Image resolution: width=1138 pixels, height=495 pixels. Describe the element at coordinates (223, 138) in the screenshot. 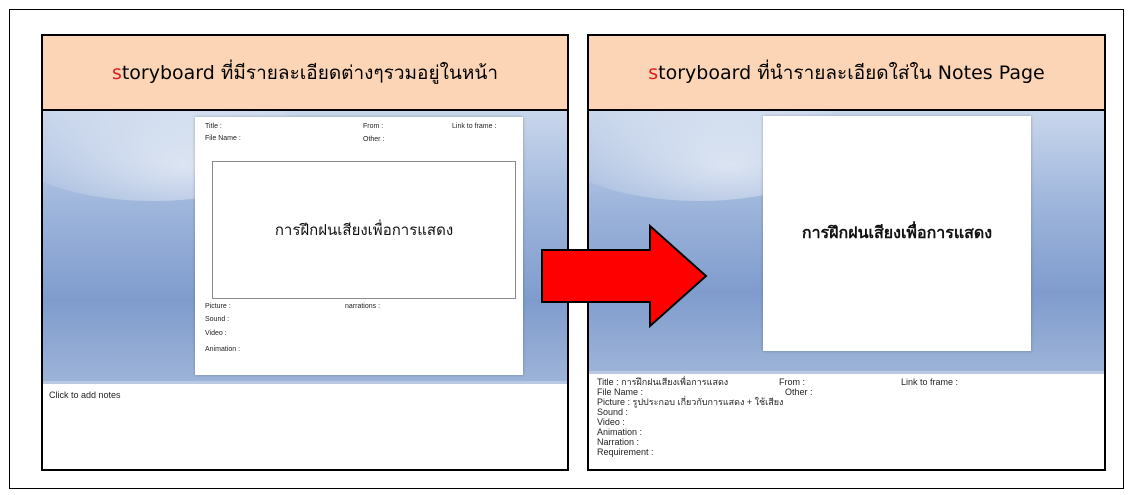

I see `field-file-name: File Name :` at that location.